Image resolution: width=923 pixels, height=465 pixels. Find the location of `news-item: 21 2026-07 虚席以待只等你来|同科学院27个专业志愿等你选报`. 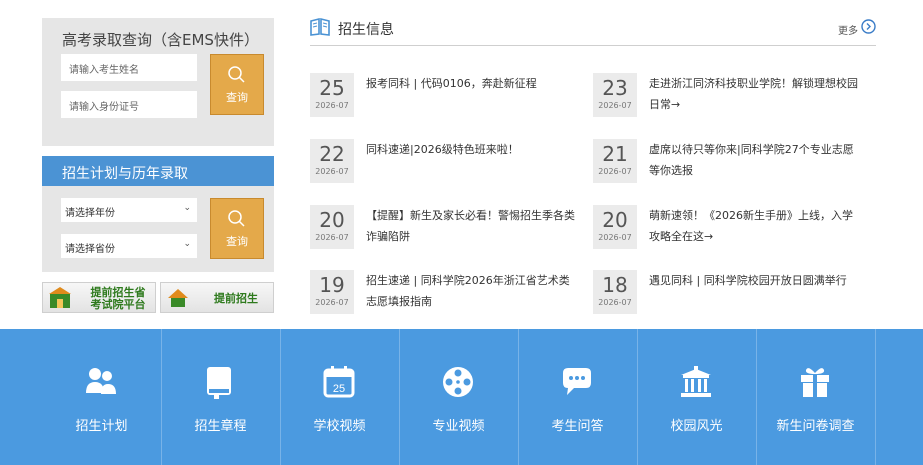

news-item: 21 2026-07 虚席以待只等你来|同科学院27个专业志愿等你选报 is located at coordinates (728, 161).